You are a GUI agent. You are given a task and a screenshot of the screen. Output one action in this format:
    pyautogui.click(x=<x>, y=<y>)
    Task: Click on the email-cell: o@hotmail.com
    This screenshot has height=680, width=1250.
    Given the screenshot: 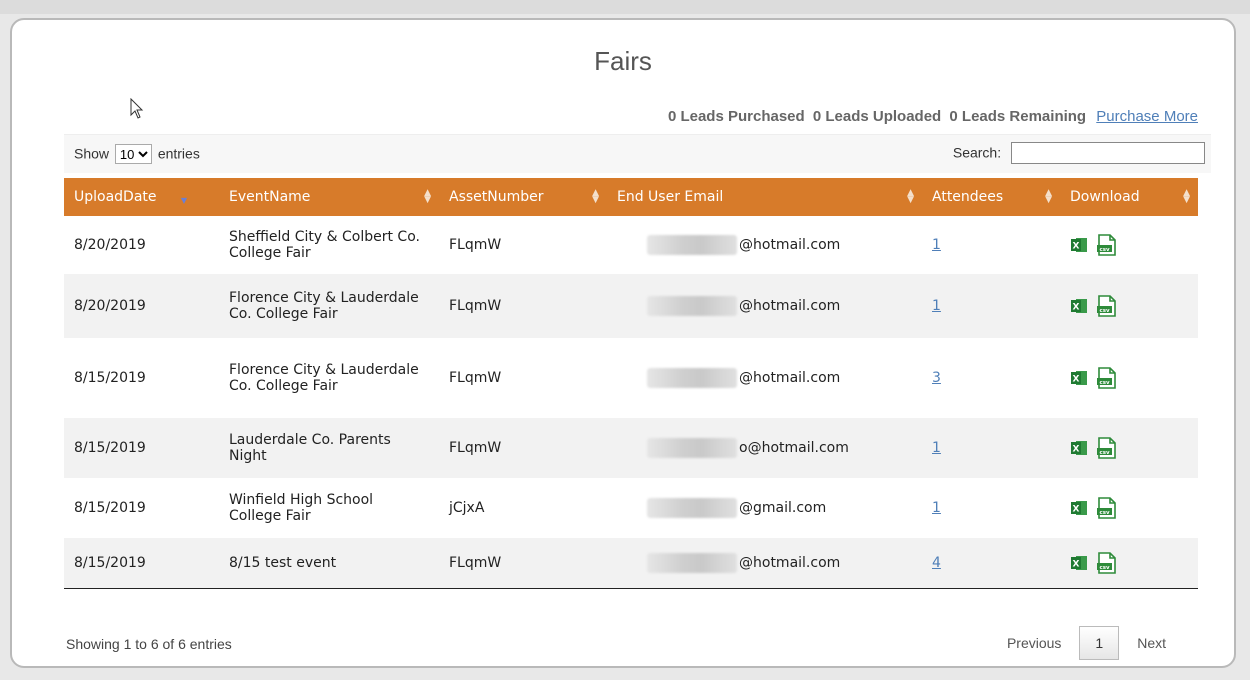 What is the action you would take?
    pyautogui.click(x=764, y=448)
    